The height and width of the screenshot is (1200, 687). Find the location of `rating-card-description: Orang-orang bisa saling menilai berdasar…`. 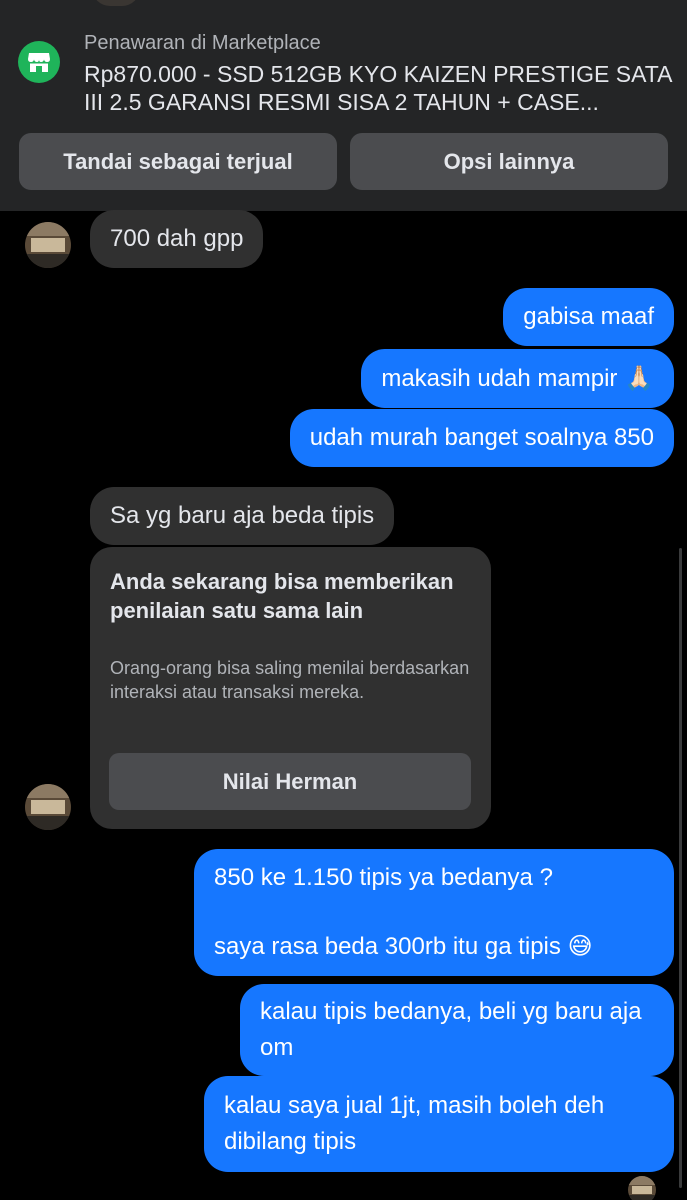

rating-card-description: Orang-orang bisa saling menilai berdasar… is located at coordinates (290, 680).